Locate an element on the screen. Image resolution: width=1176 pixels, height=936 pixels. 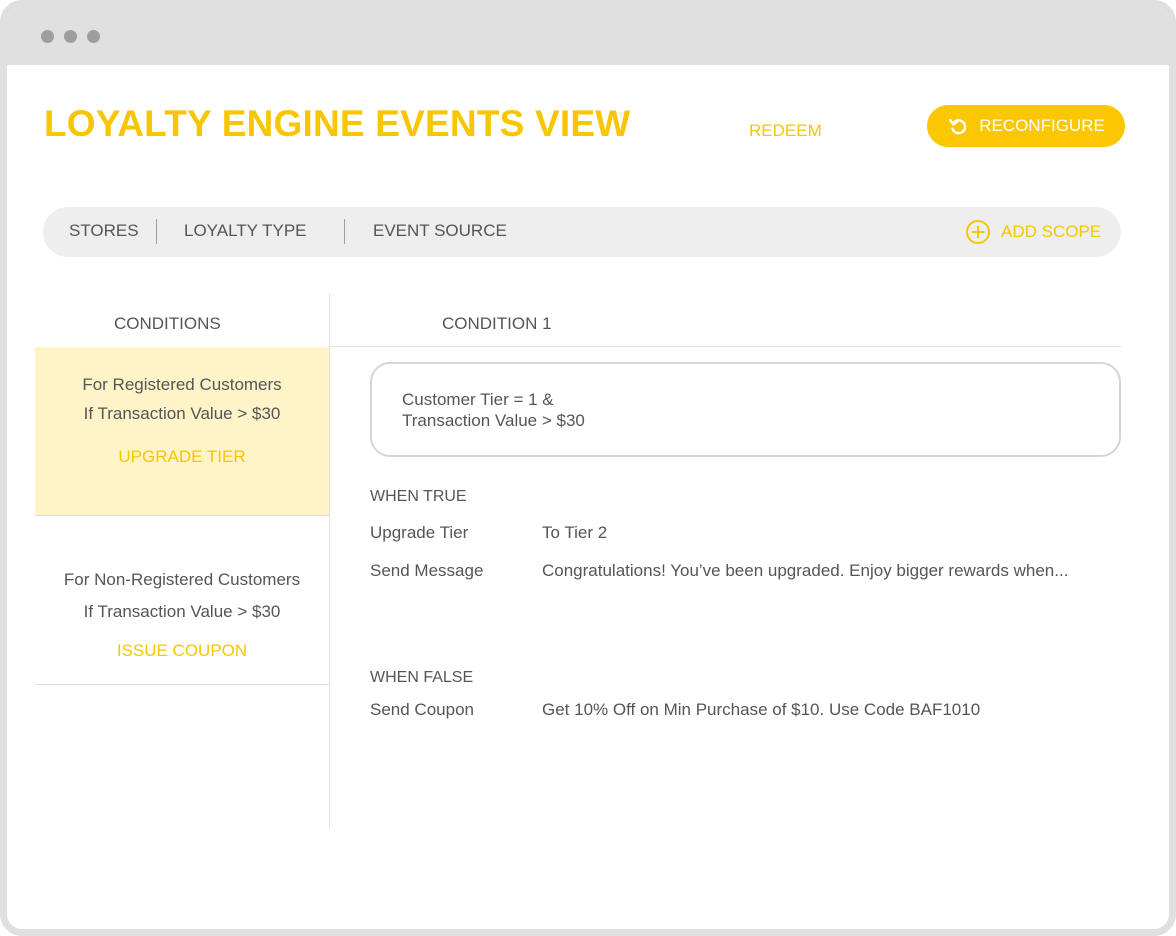
action-key: Send Message is located at coordinates (427, 570).